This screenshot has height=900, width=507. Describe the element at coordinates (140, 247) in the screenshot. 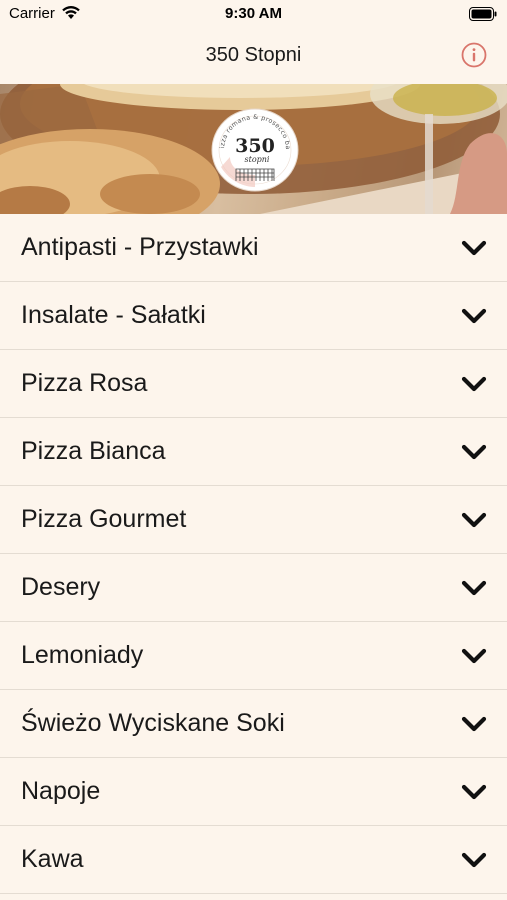

I see `menu-category-label: Antipasti - Przystawki` at that location.